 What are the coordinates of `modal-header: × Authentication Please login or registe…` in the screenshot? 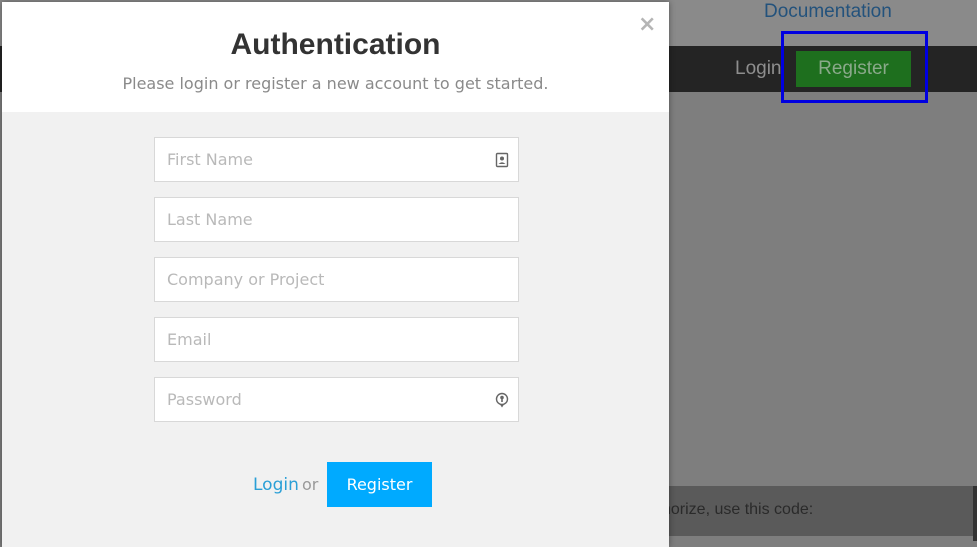 It's located at (335, 57).